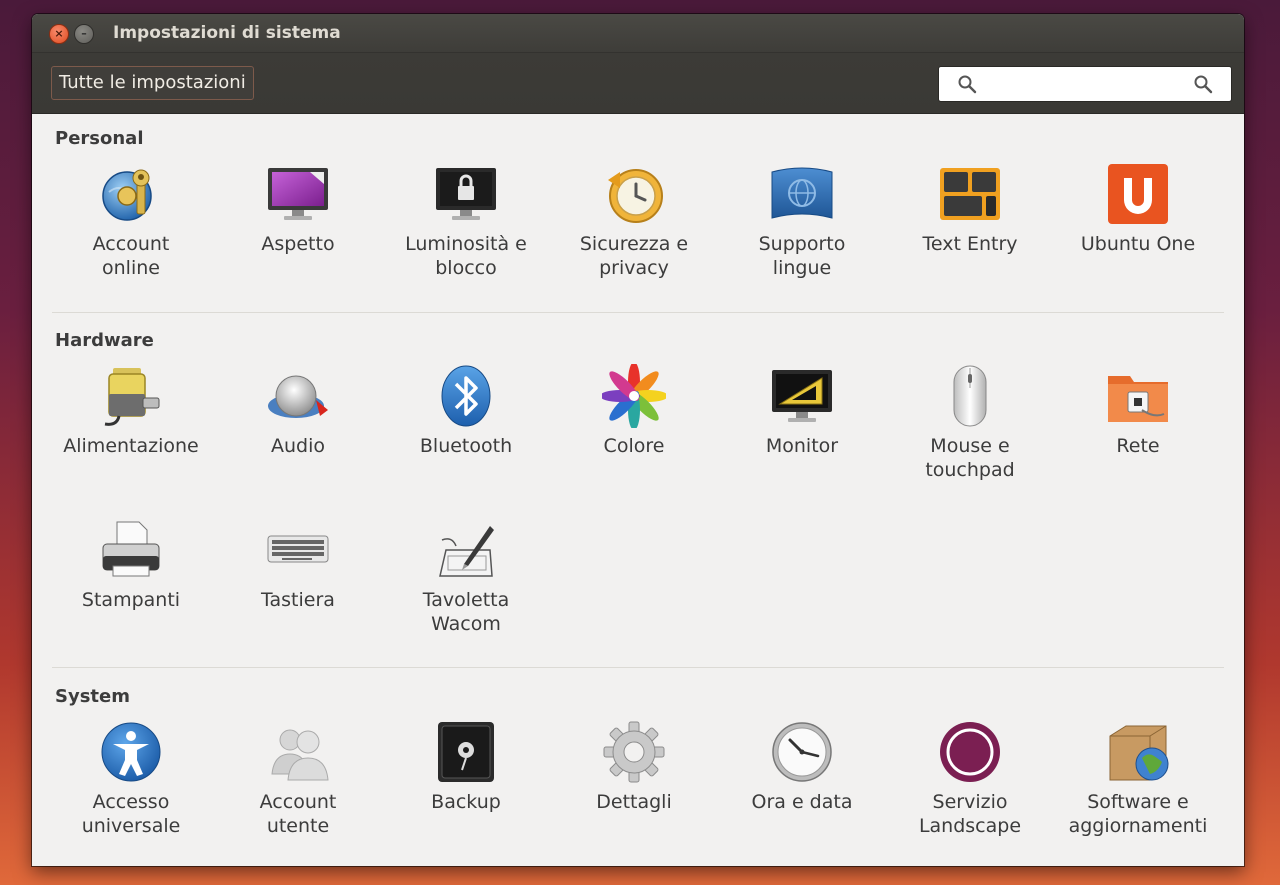 Image resolution: width=1280 pixels, height=885 pixels. I want to click on item-label: Bluetooth, so click(466, 446).